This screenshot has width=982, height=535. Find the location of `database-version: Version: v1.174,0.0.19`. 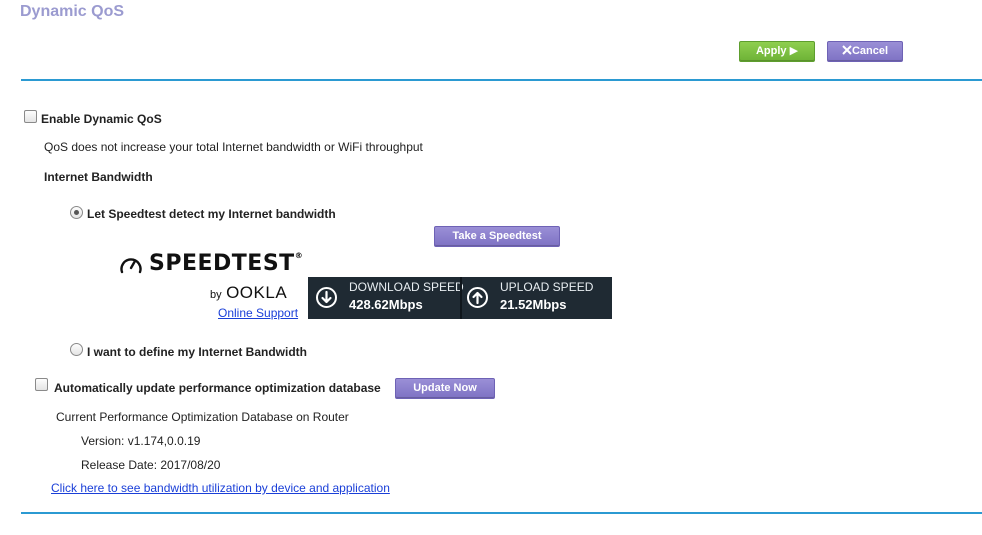

database-version: Version: v1.174,0.0.19 is located at coordinates (141, 441).